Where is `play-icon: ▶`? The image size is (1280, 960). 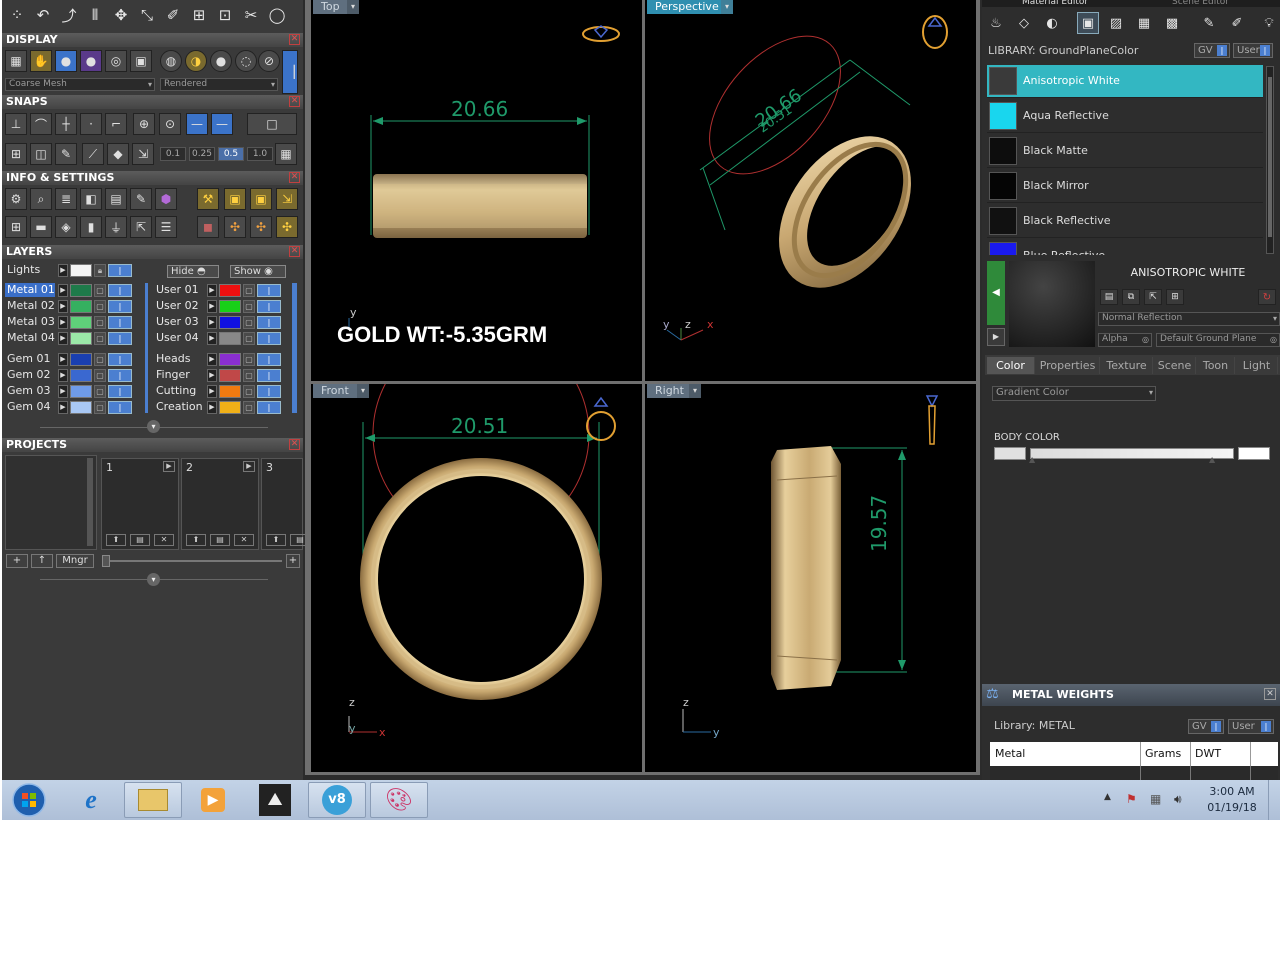
play-icon: ▶ is located at coordinates (249, 466).